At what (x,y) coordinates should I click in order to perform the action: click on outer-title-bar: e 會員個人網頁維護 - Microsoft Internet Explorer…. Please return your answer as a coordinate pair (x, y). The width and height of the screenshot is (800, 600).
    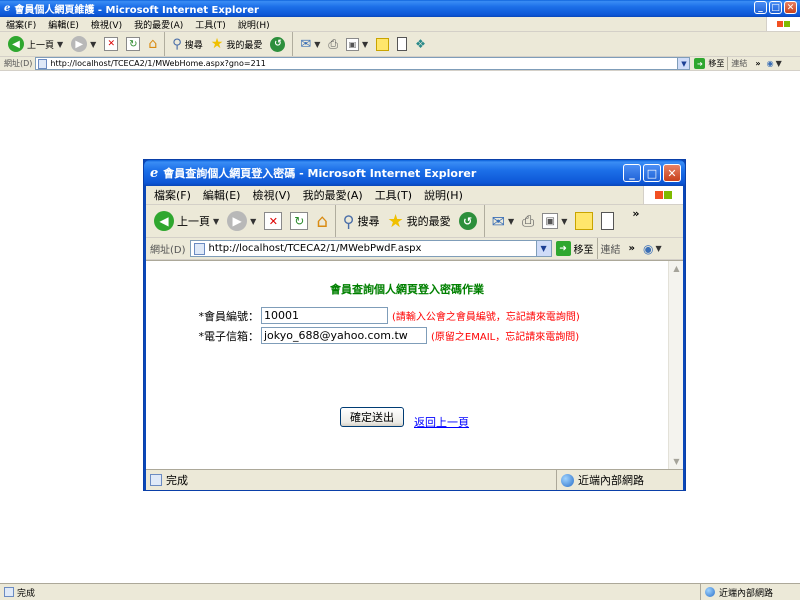
    Looking at the image, I should click on (400, 8).